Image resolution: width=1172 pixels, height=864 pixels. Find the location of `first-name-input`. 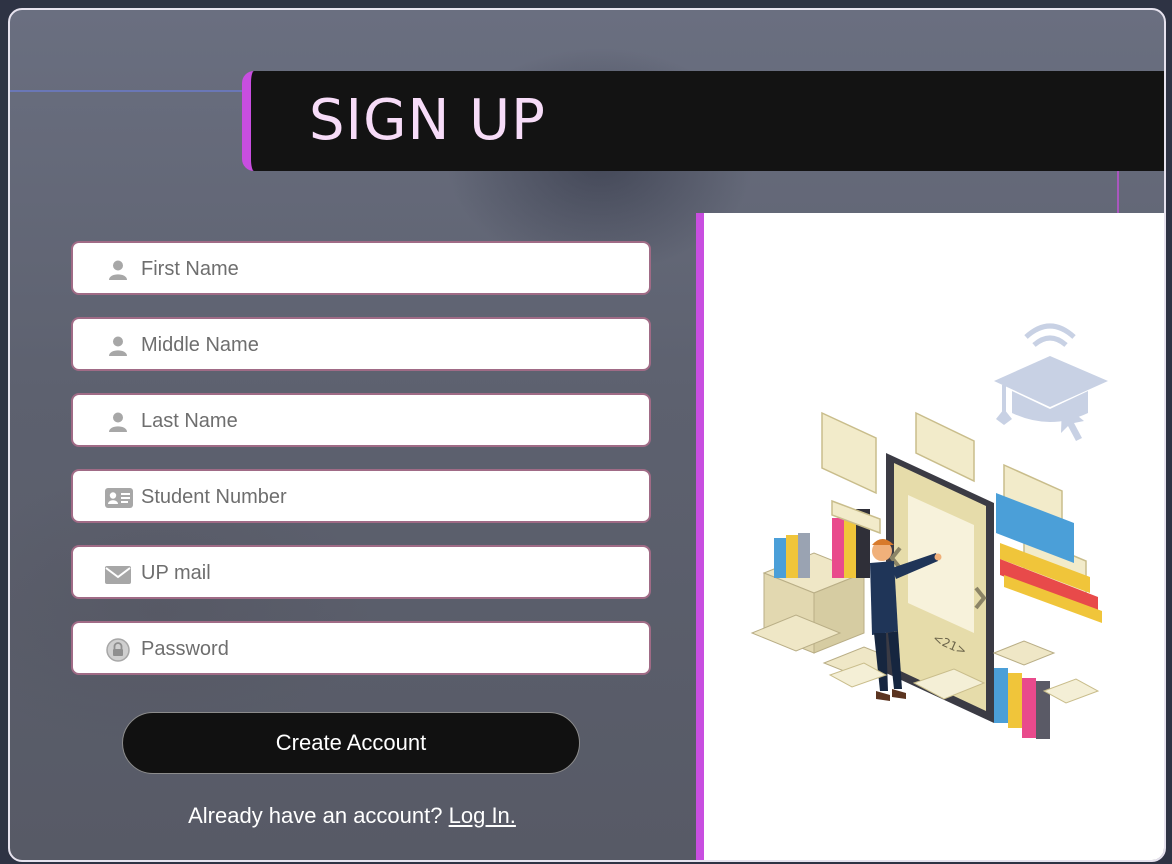

first-name-input is located at coordinates (381, 269).